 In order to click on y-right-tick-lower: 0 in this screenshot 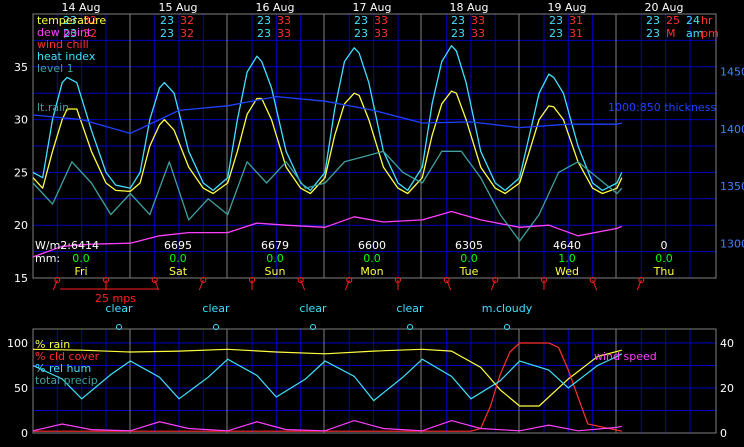, I will do `click(723, 433)`.